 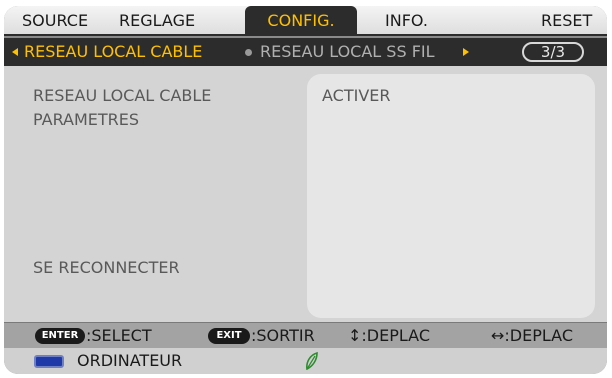 I want to click on help-sortir: :SORTIR, so click(x=283, y=335).